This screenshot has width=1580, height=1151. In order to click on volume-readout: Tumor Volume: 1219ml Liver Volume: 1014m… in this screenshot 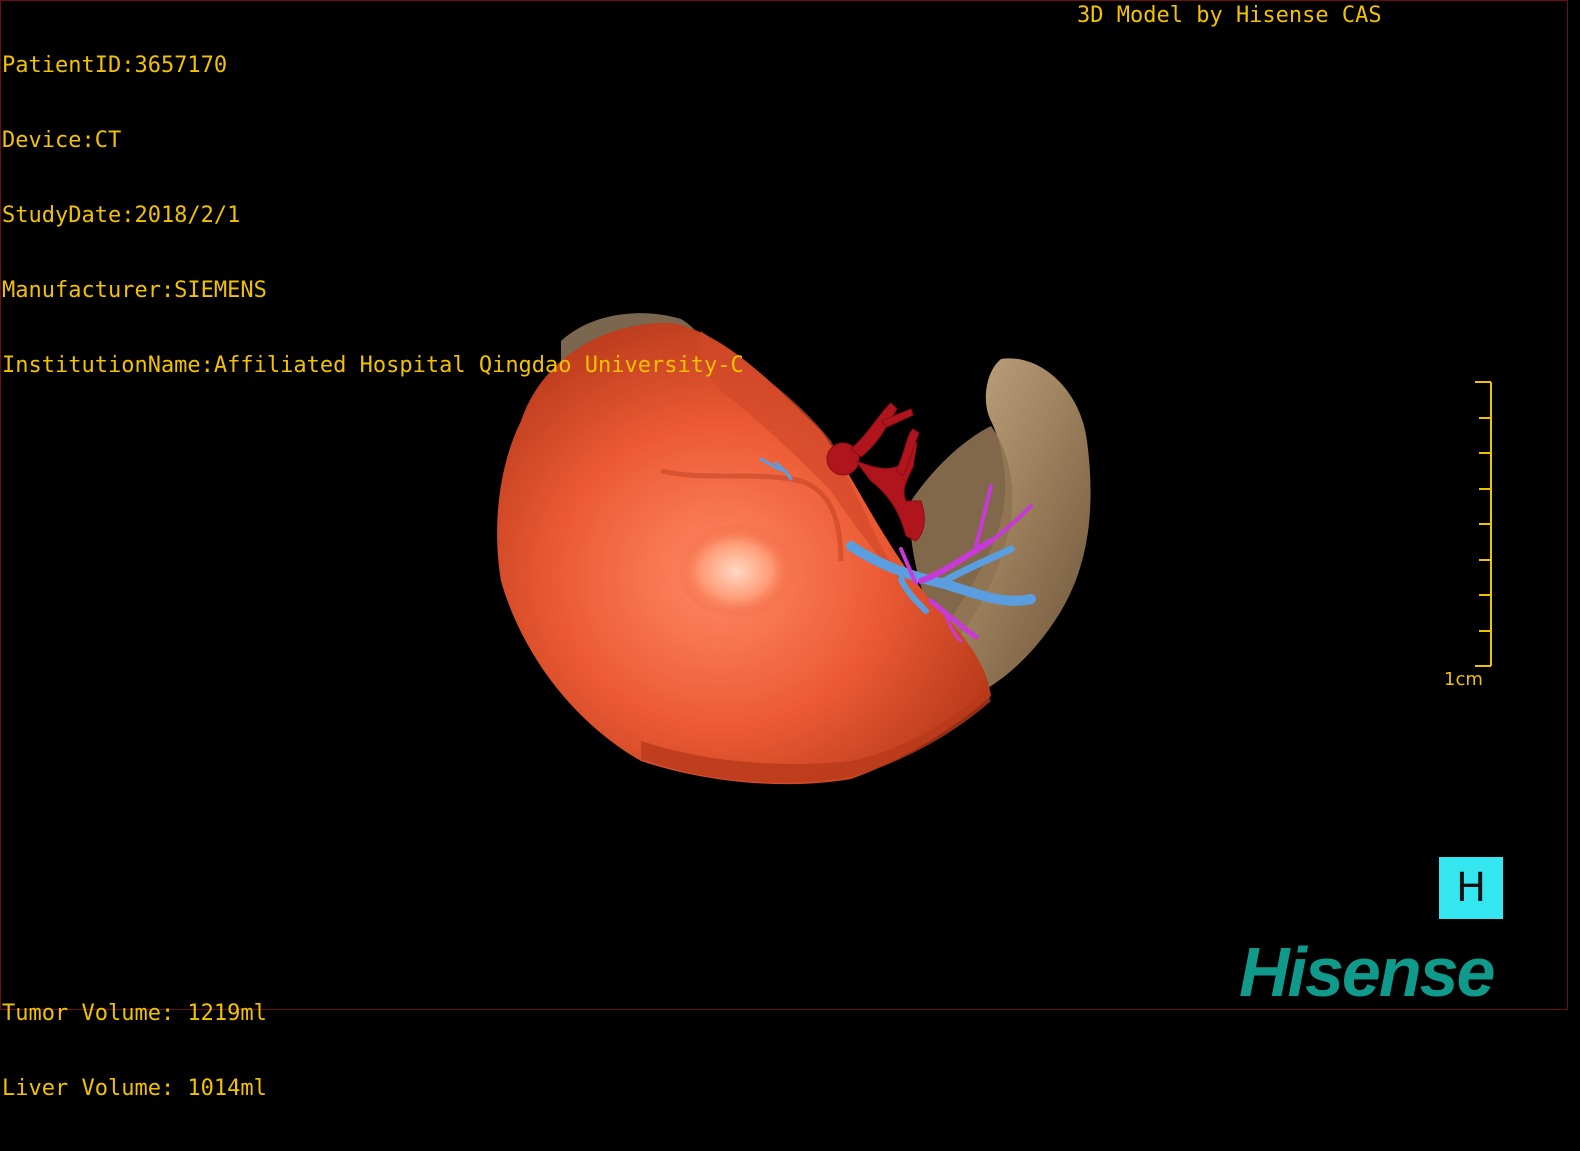, I will do `click(134, 1051)`.